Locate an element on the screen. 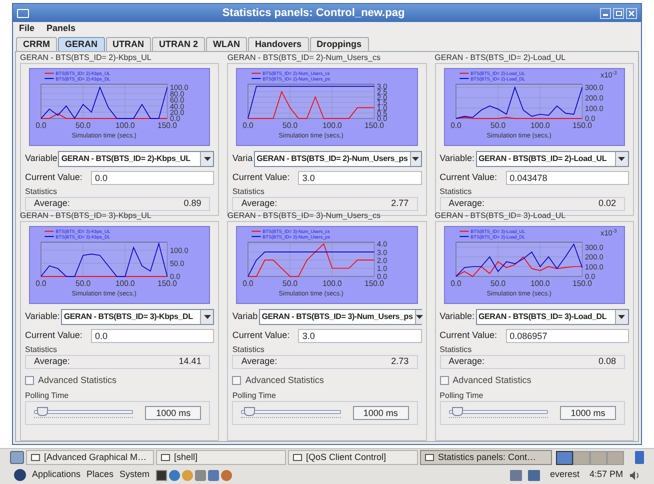 This screenshot has width=654, height=484. taskbar-button: [shell] is located at coordinates (221, 457).